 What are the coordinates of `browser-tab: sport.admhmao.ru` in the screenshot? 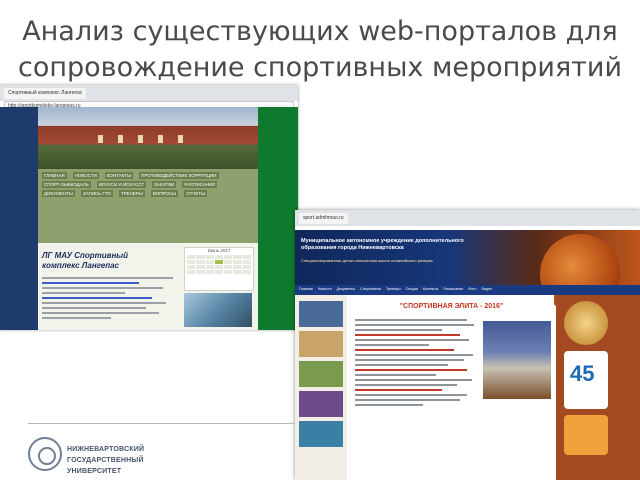 It's located at (323, 218).